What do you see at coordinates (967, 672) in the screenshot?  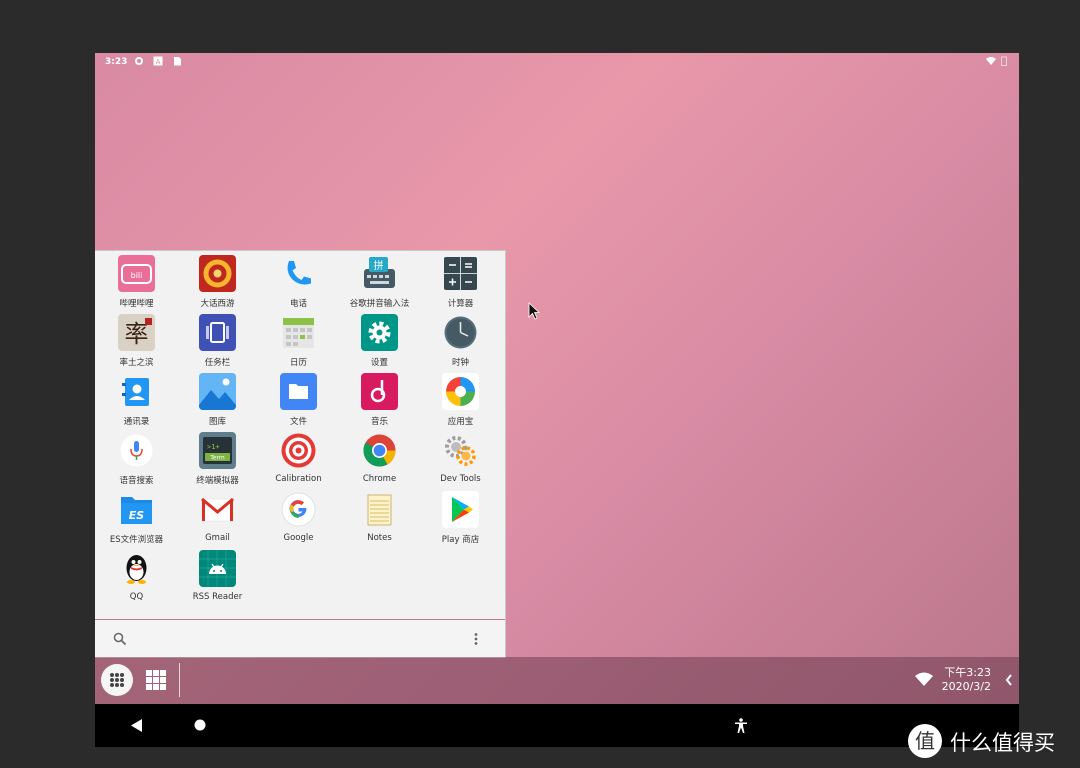 I see `taskbar-time: 下午3:23` at bounding box center [967, 672].